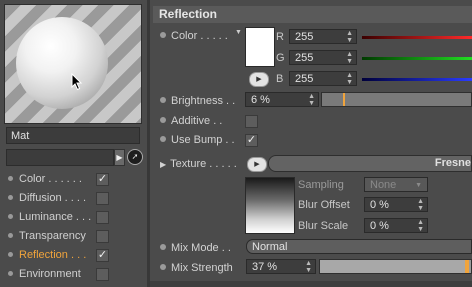 This screenshot has width=472, height=287. I want to click on slider-fill, so click(392, 266).